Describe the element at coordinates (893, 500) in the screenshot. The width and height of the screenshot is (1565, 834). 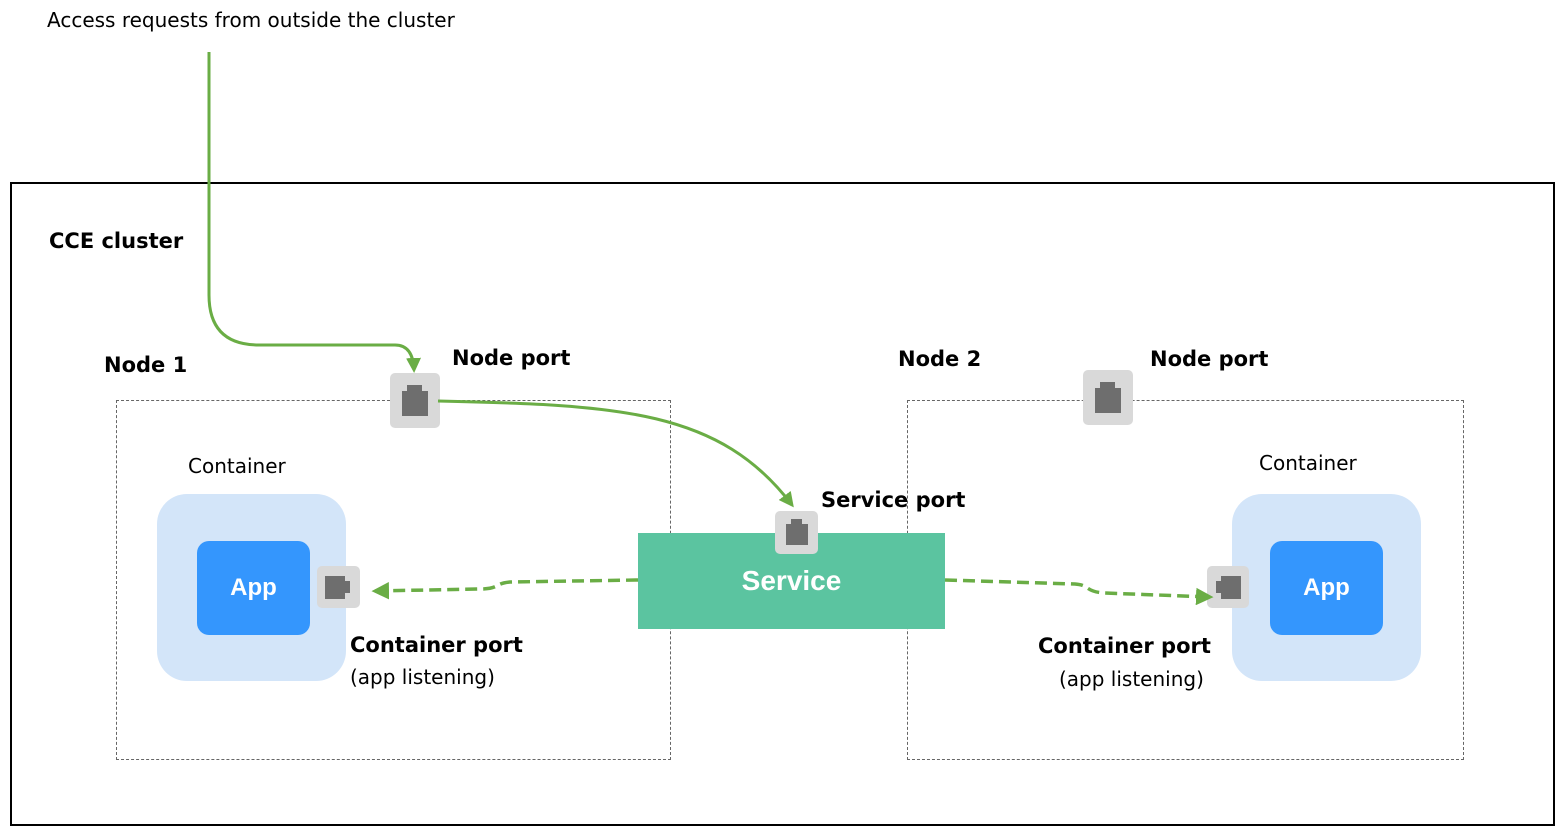
I see `service-port-label: Service port` at that location.